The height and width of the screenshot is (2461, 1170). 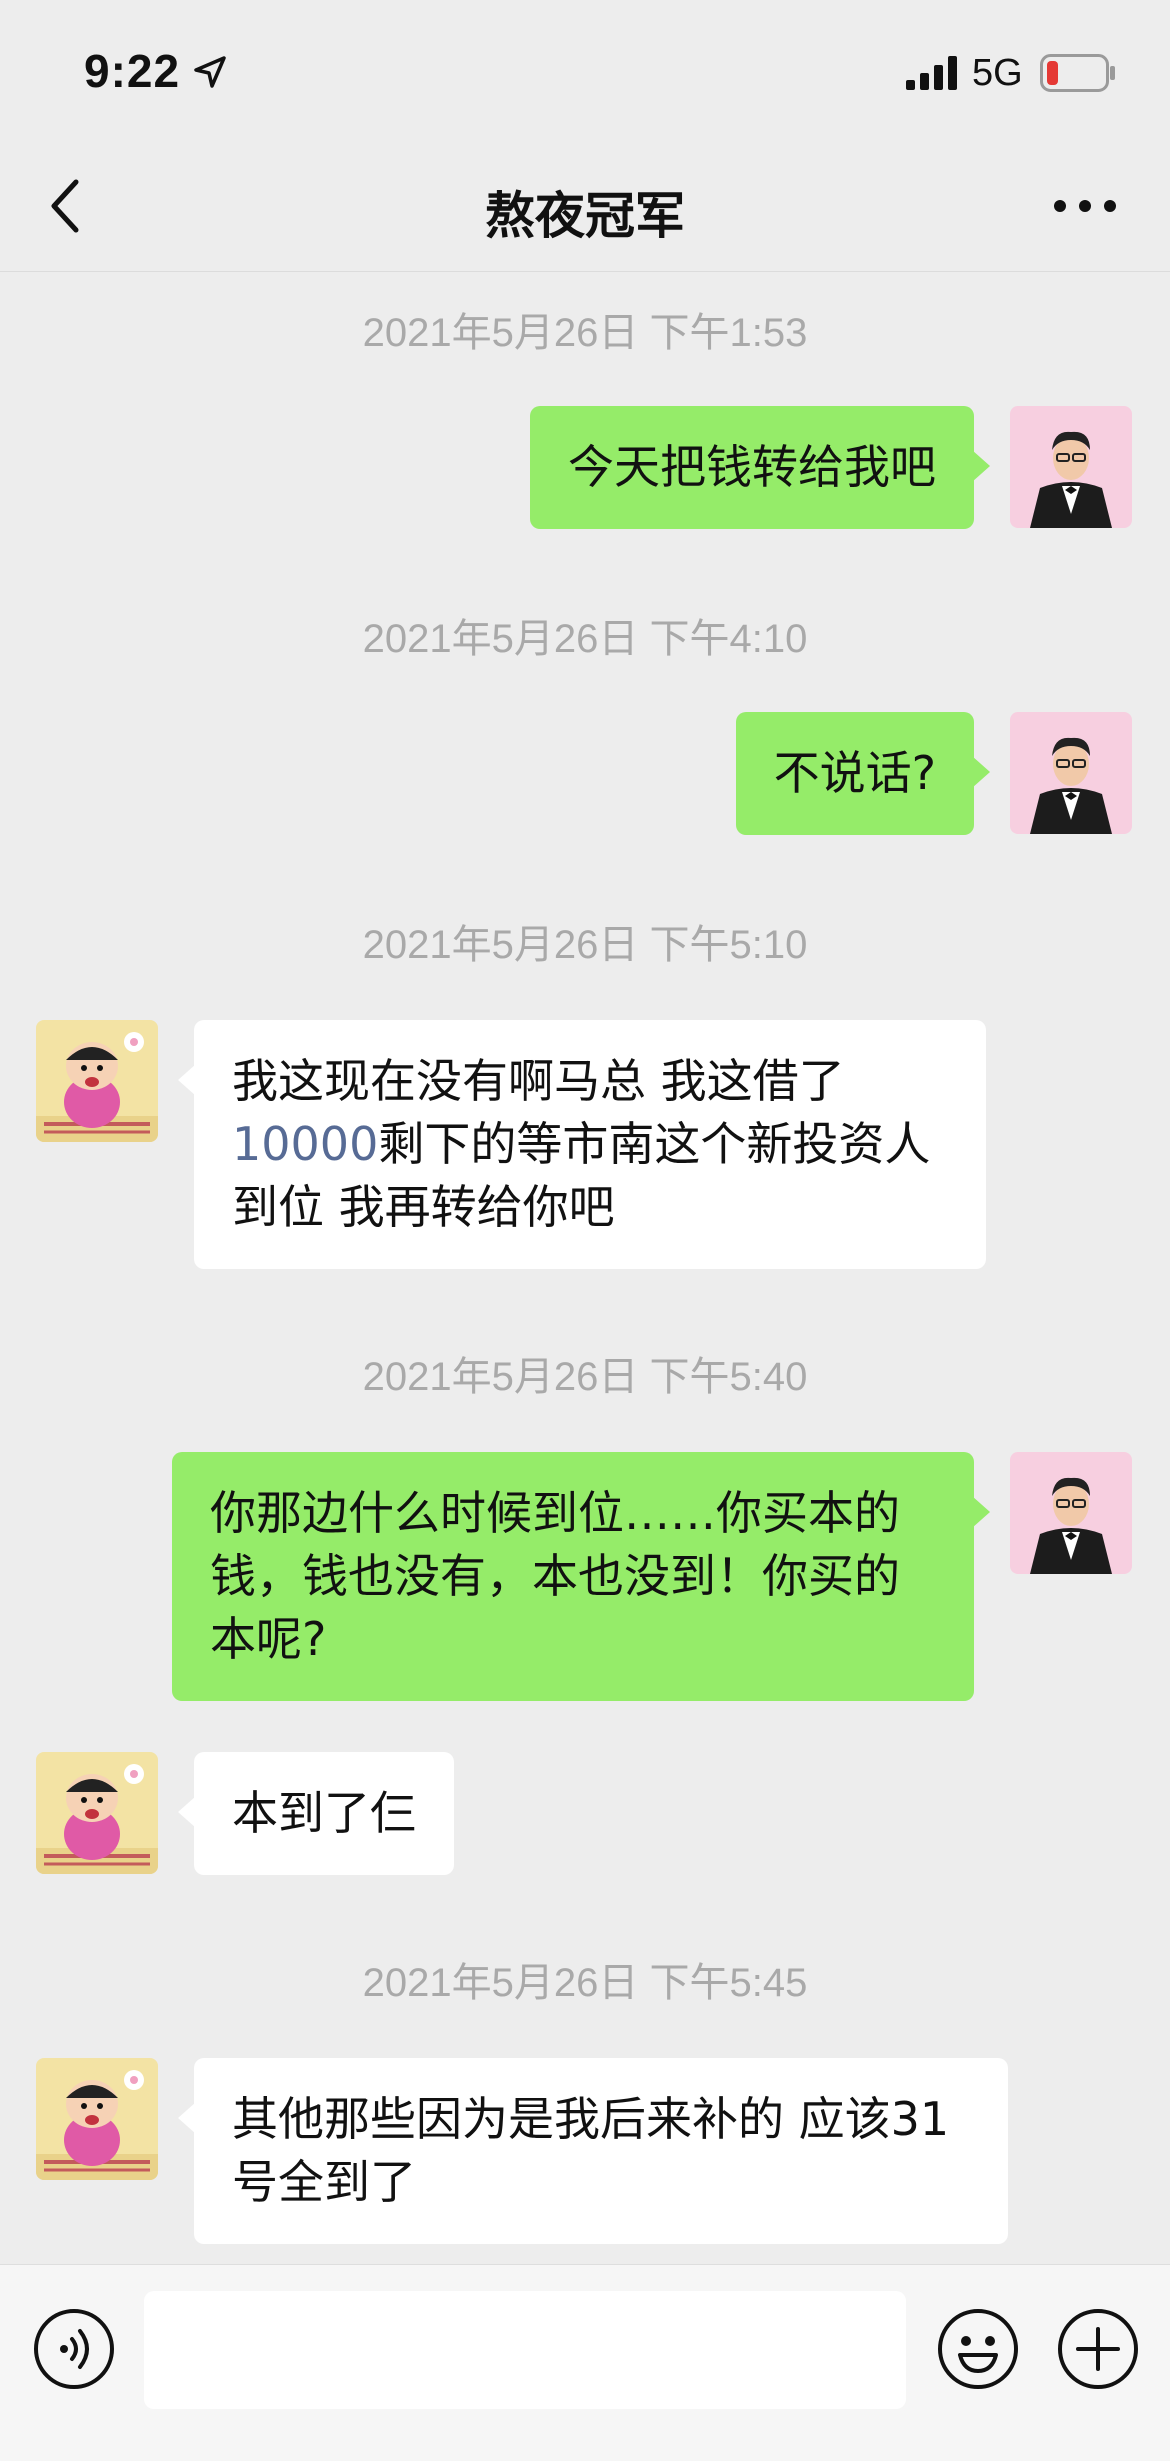 I want to click on message-timestamp: 2021年5月26日 下午5:10, so click(x=585, y=945).